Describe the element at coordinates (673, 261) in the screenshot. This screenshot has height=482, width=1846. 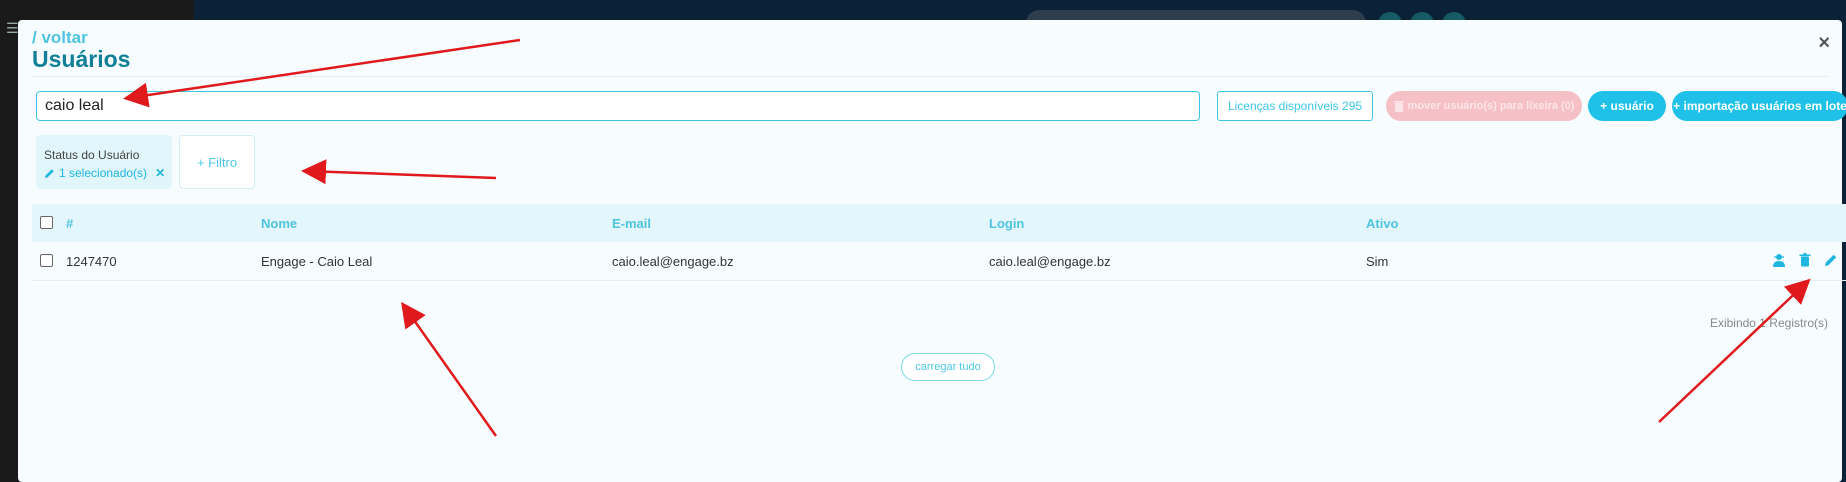
I see `row-email: caio.leal@engage.bz` at that location.